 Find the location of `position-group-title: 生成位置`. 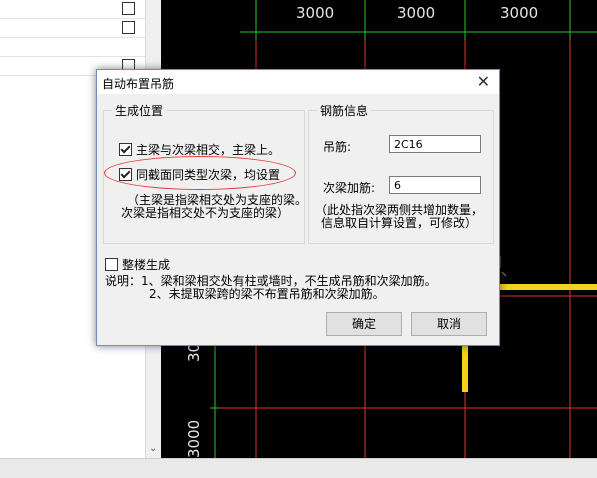

position-group-title: 生成位置 is located at coordinates (139, 110).